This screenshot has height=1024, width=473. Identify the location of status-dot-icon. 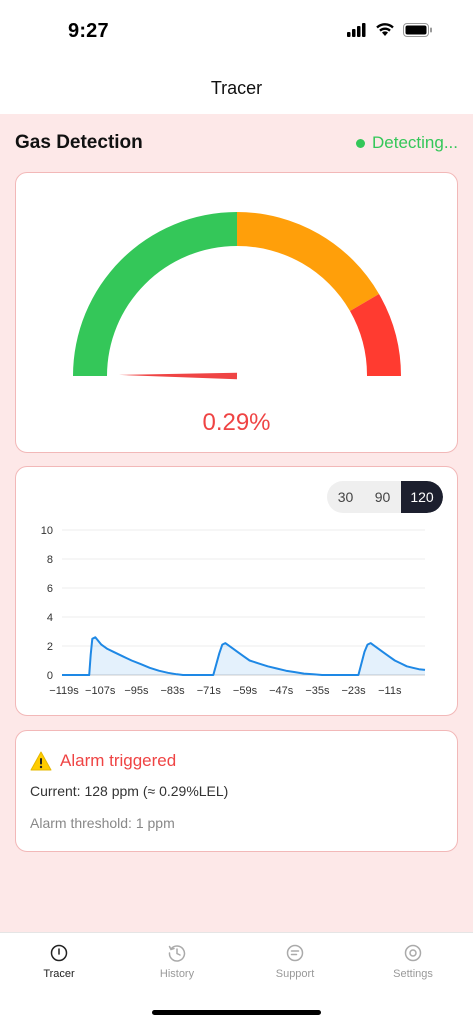
(360, 143).